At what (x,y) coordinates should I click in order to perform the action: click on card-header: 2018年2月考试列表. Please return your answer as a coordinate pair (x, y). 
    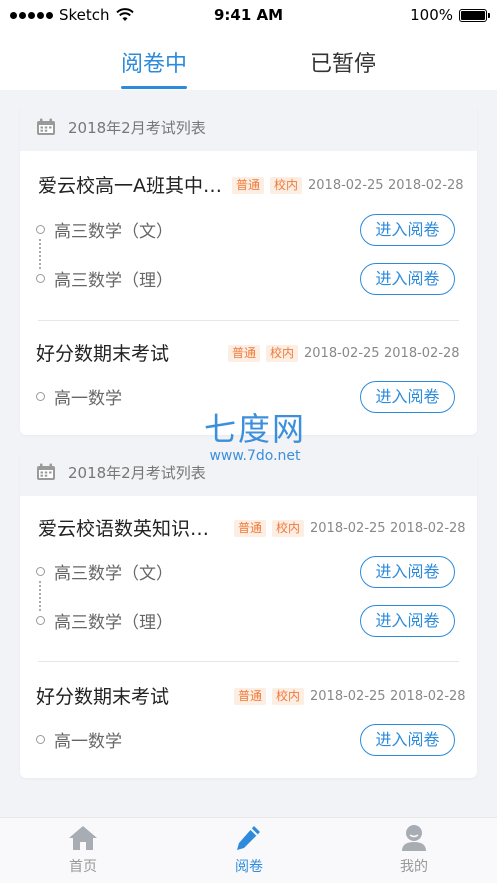
    Looking at the image, I should click on (248, 127).